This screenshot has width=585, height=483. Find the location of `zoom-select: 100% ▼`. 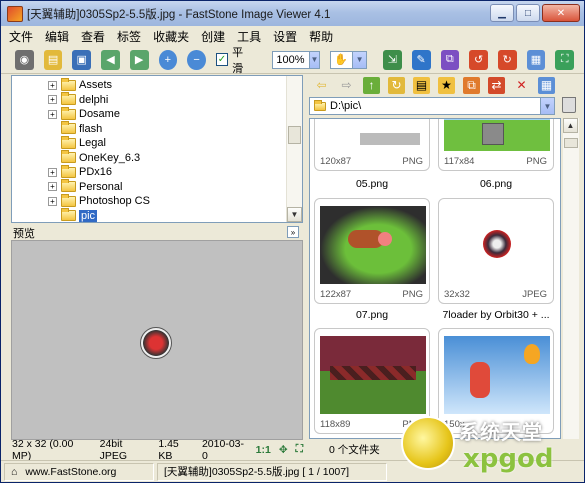

zoom-select: 100% ▼ is located at coordinates (296, 59).